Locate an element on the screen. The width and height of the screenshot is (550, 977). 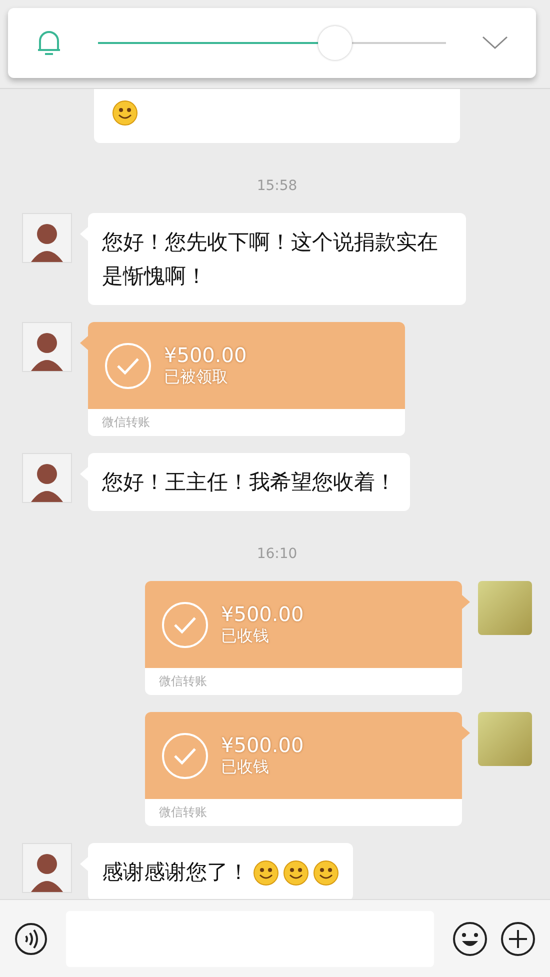
transfer-card: ¥500.00 已被领取 微信转账 is located at coordinates (246, 379).